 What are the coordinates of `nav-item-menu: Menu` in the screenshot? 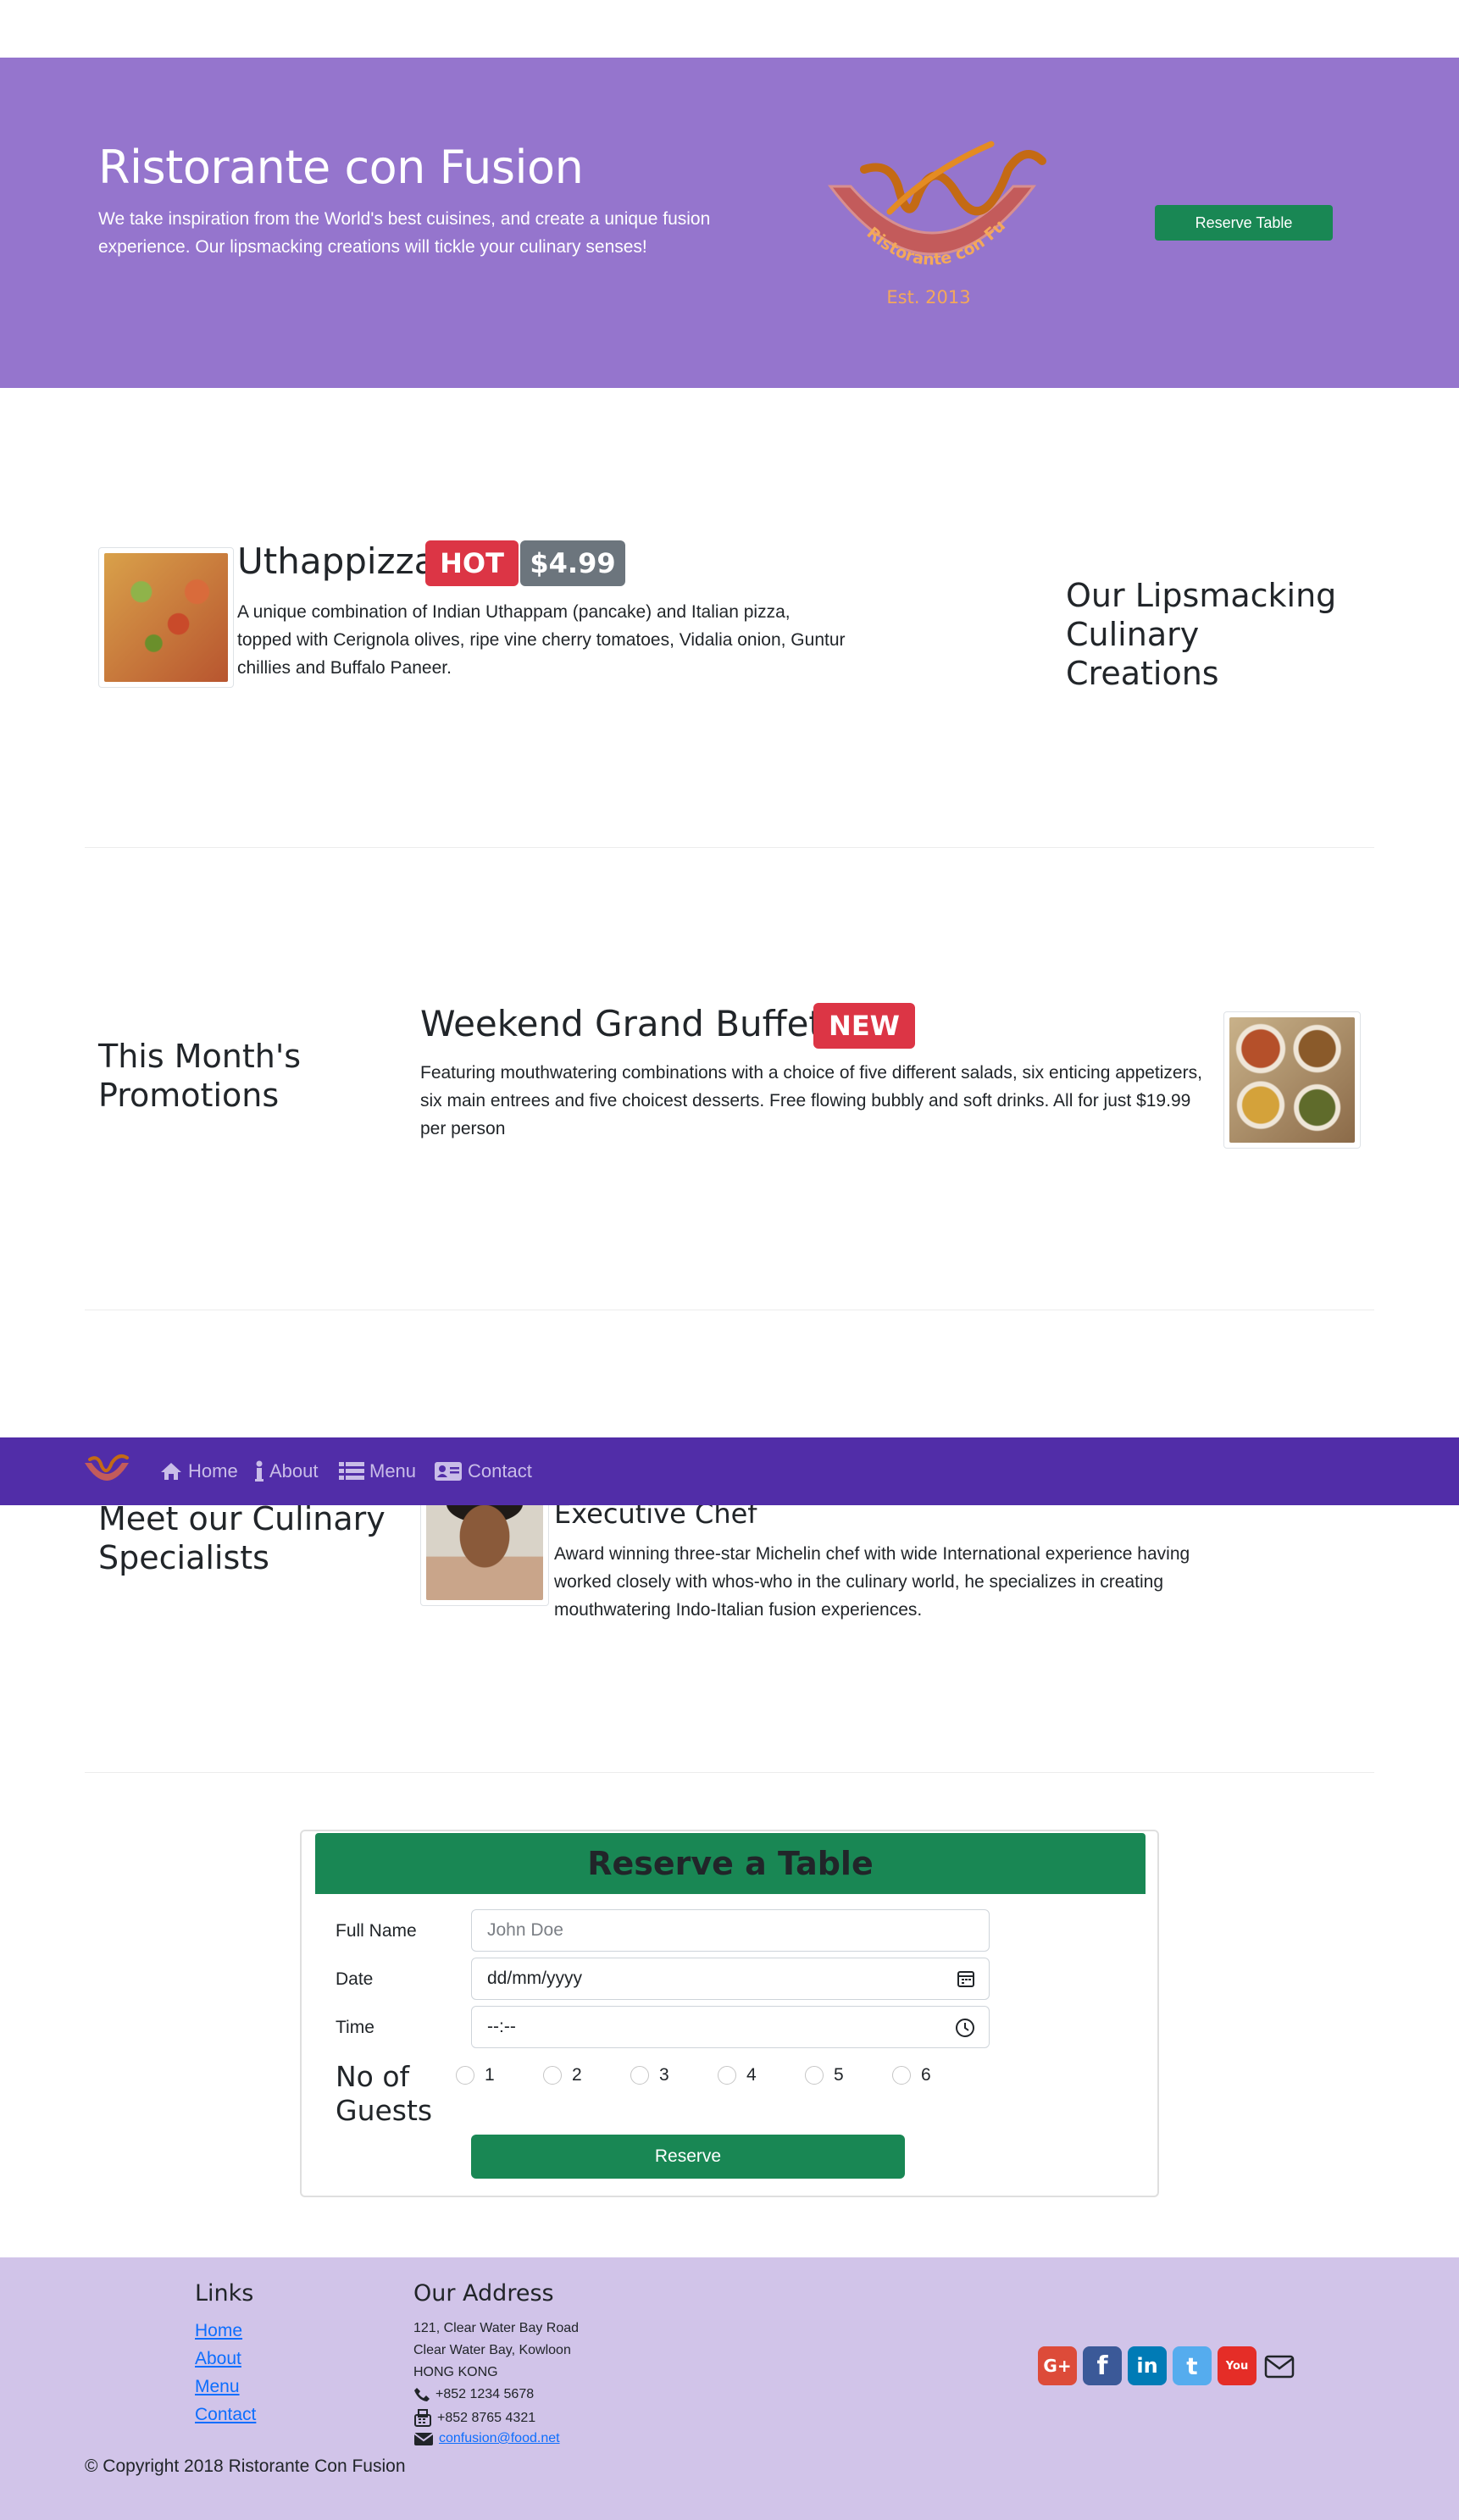 It's located at (378, 1471).